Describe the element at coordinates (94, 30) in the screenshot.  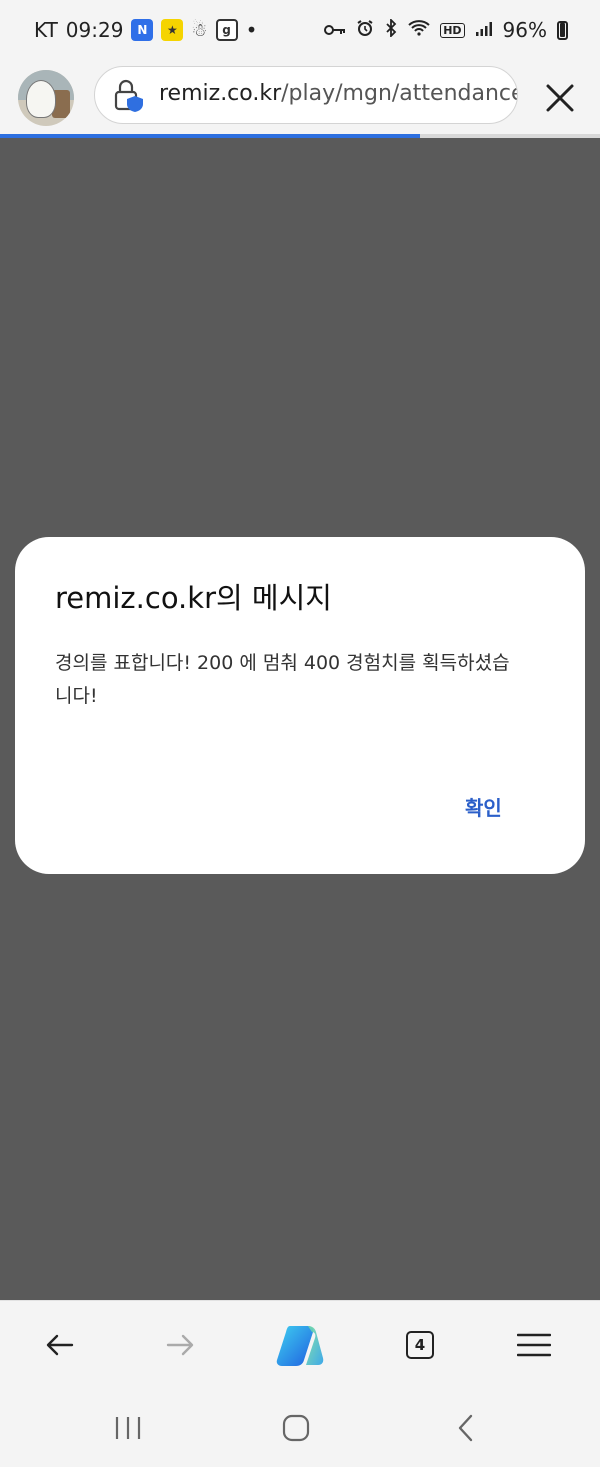
I see `clock: 09:29` at that location.